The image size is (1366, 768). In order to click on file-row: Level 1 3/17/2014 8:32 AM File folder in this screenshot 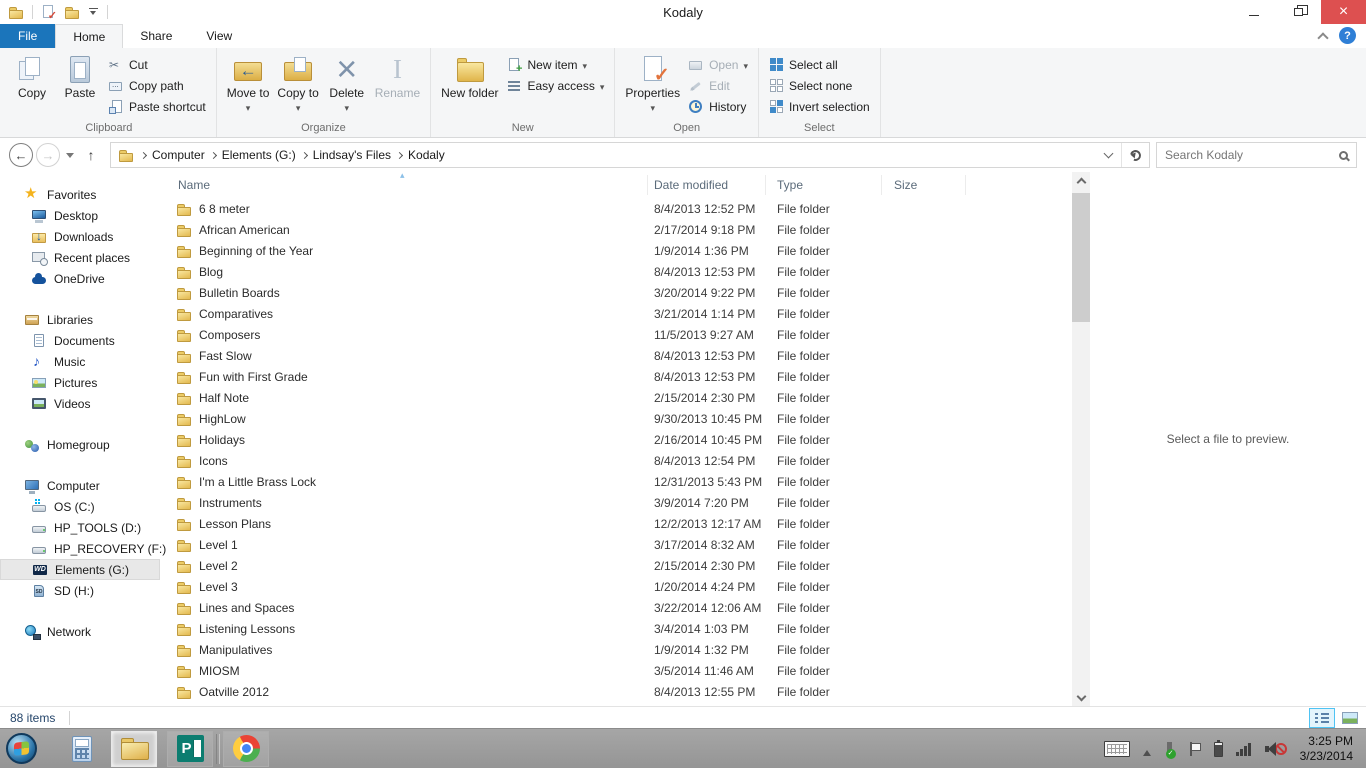, I will do `click(621, 544)`.